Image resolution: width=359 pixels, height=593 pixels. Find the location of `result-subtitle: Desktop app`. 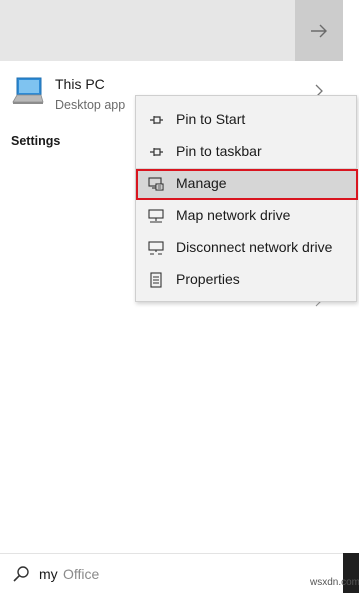

result-subtitle: Desktop app is located at coordinates (90, 105).